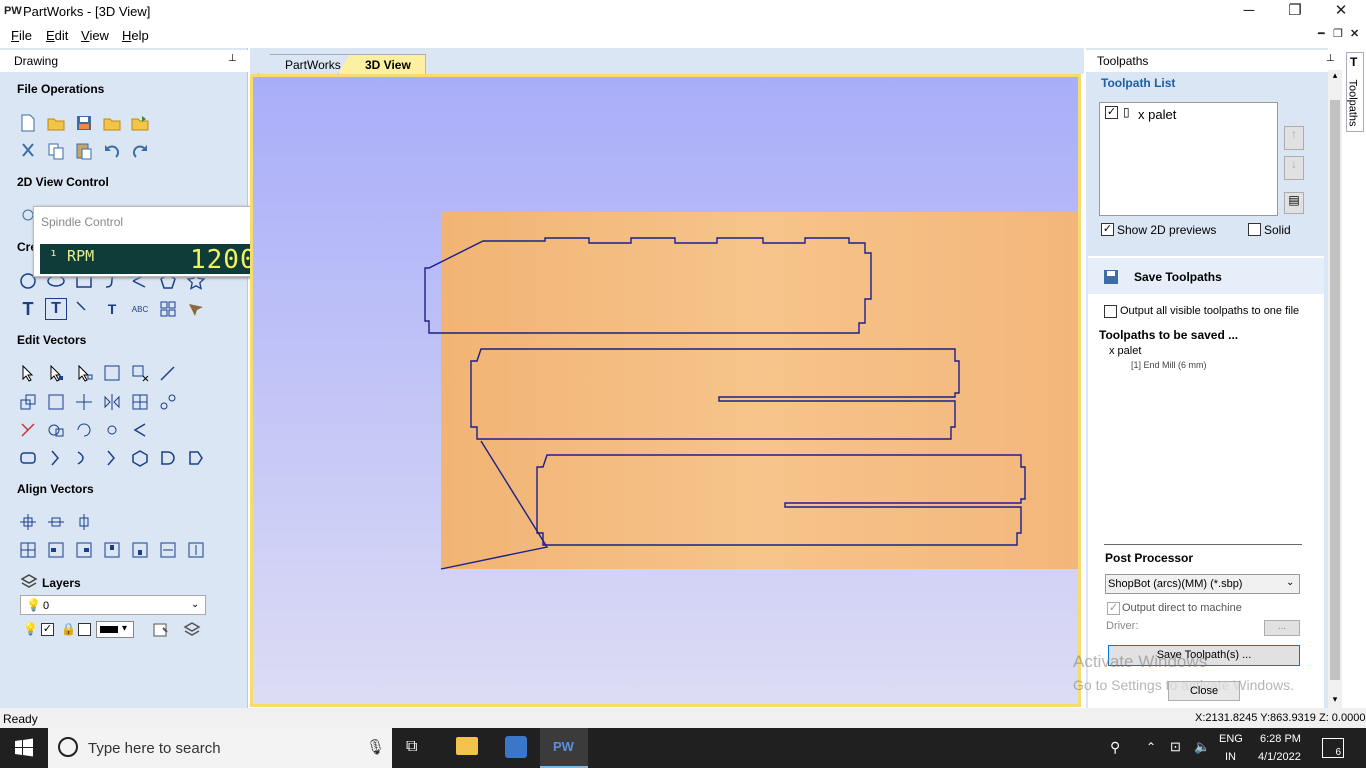  I want to click on text-box-tool-icon: T, so click(56, 309).